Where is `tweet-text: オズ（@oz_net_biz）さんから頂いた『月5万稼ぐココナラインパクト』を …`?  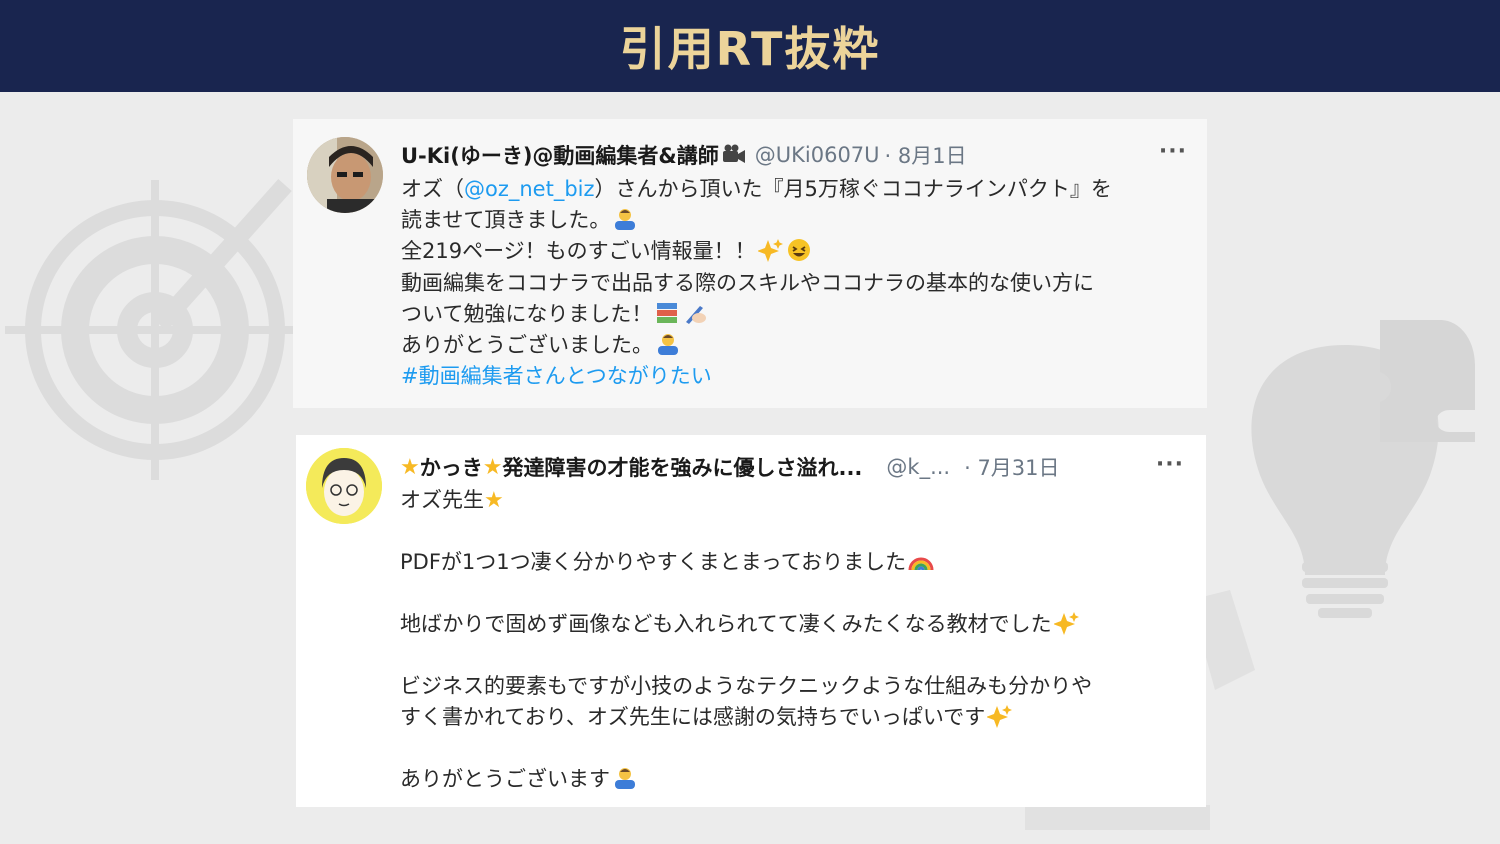 tweet-text: オズ（@oz_net_biz）さんから頂いた『月5万稼ぐココナラインパクト』を … is located at coordinates (796, 283).